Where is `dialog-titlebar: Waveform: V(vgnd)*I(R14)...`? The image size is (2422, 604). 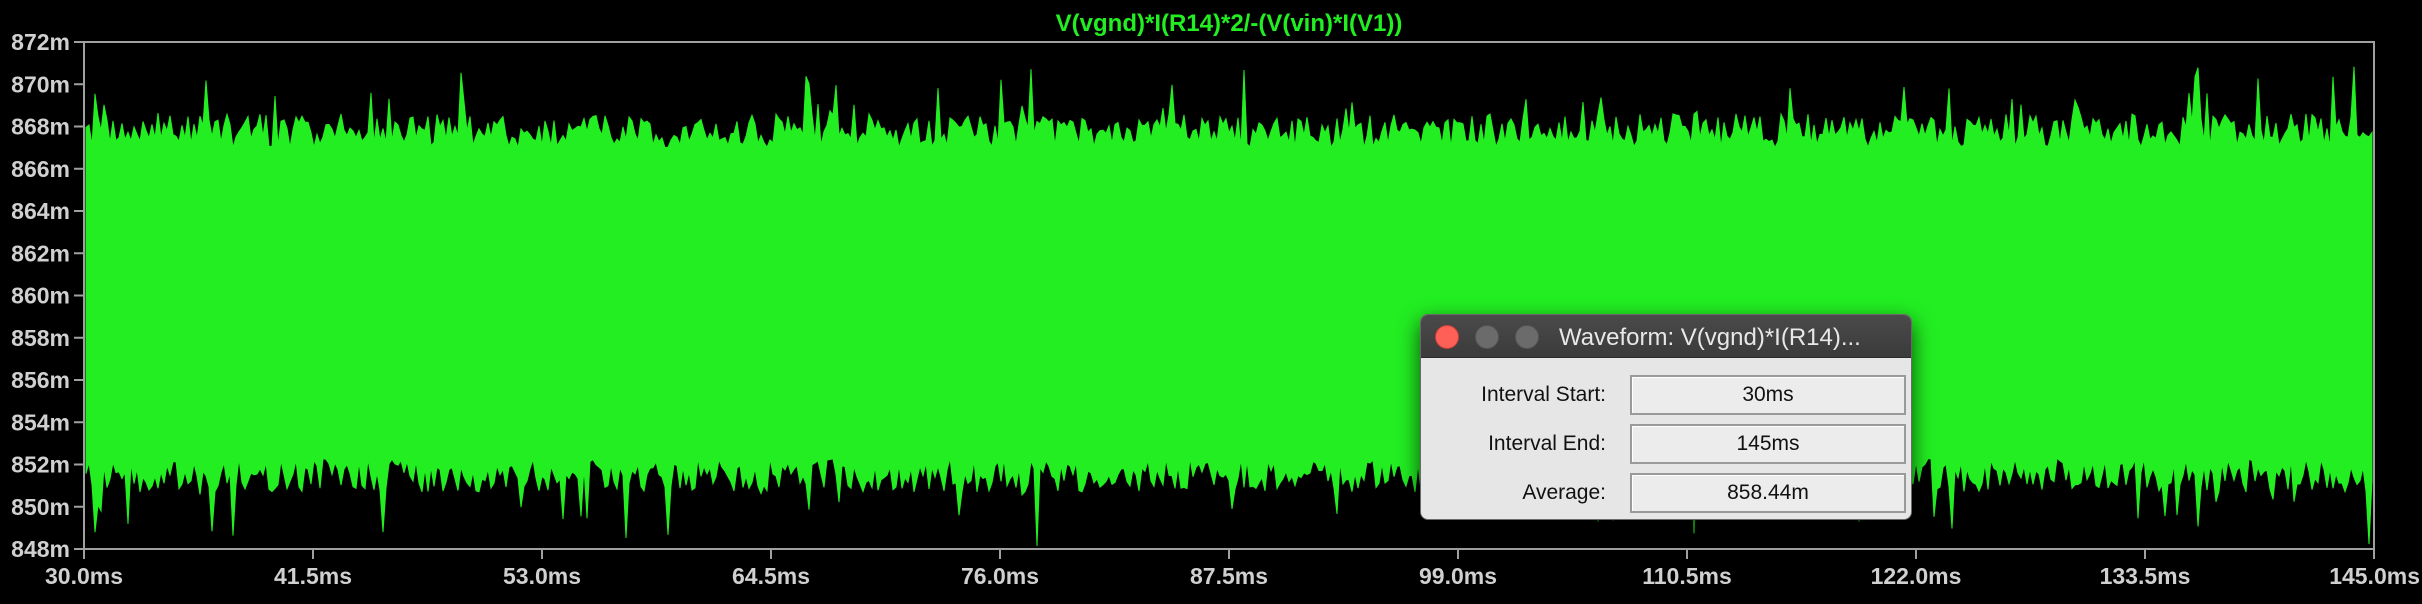
dialog-titlebar: Waveform: V(vgnd)*I(R14)... is located at coordinates (1666, 336).